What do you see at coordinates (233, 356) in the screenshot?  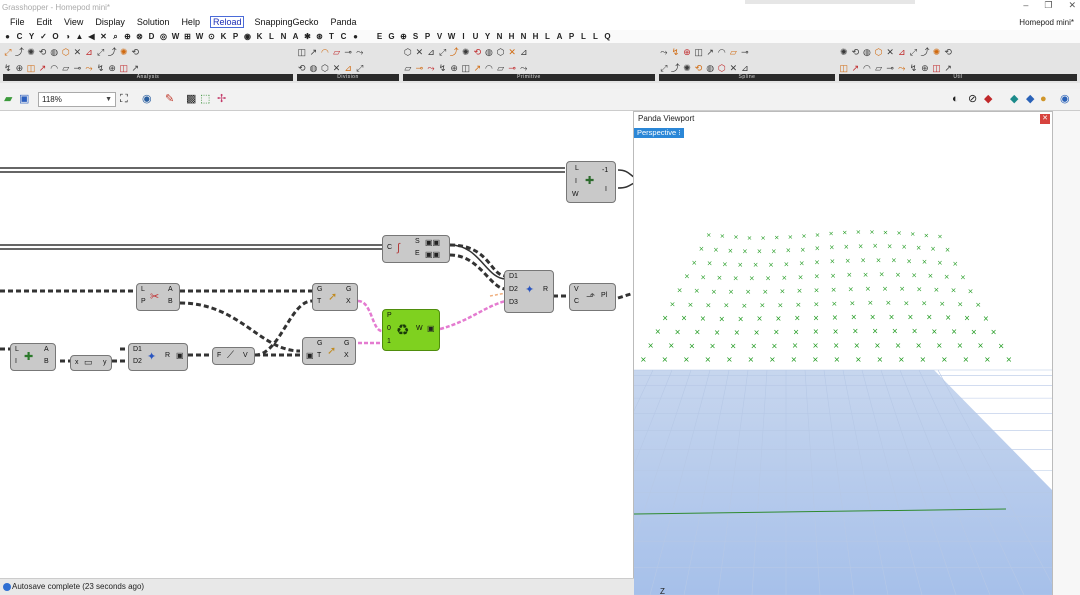 I see `node-unit-z: F ⟋ V` at bounding box center [233, 356].